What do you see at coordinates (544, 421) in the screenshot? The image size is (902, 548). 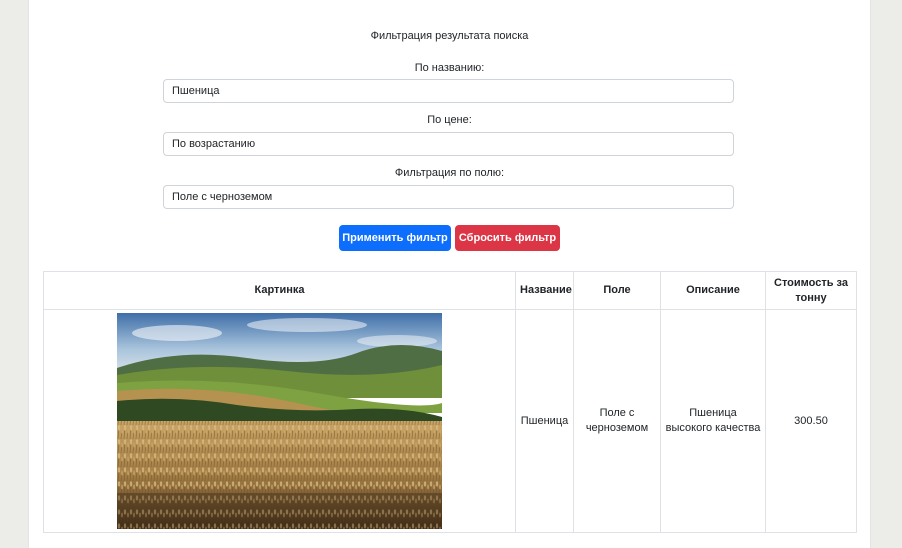 I see `name-cell: Пшеница` at bounding box center [544, 421].